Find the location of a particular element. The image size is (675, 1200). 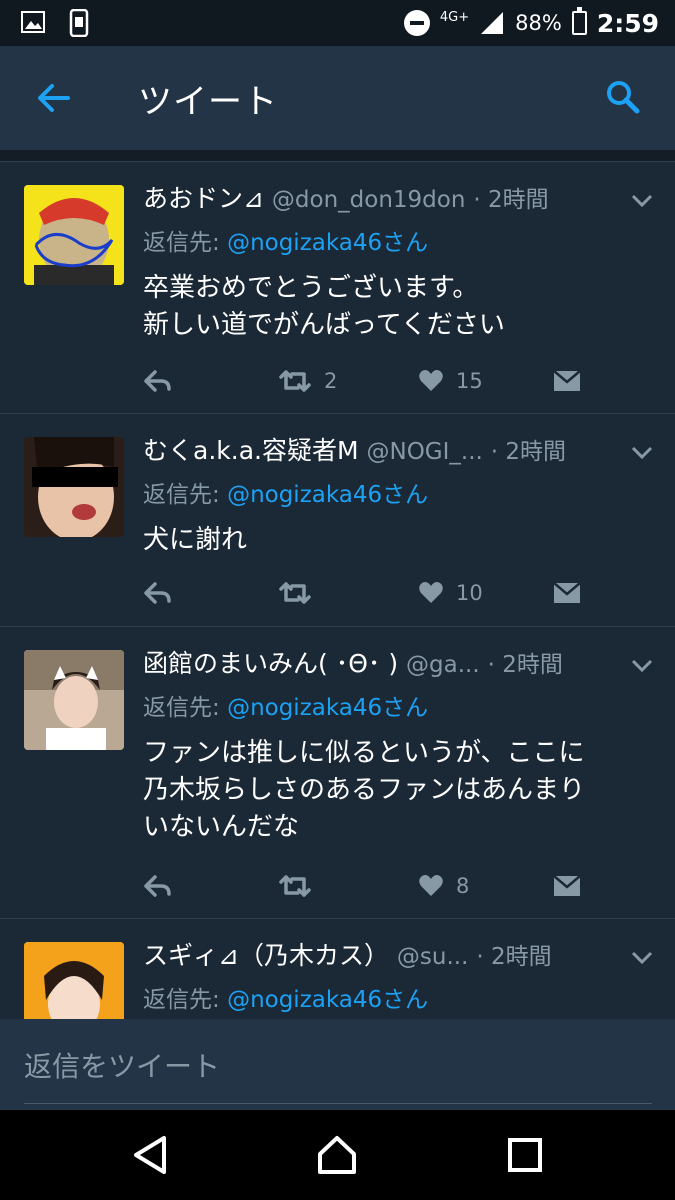

retweet-button: 2 is located at coordinates (307, 381).